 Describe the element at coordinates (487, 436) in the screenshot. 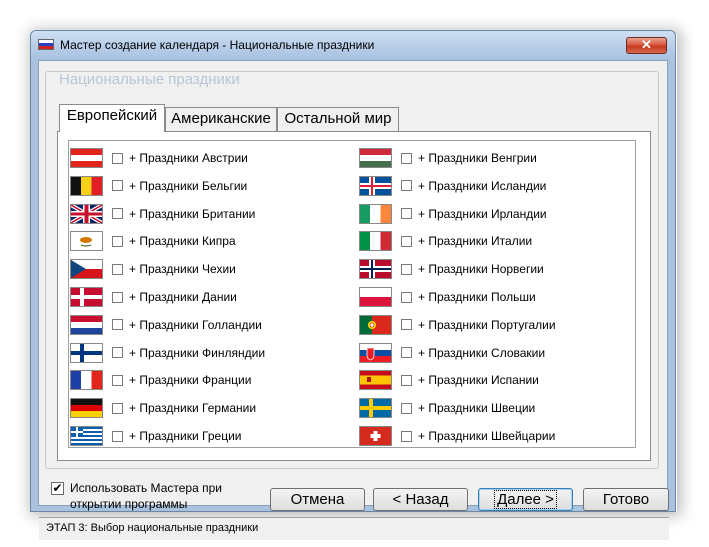

I see `switzerland-holidays-label: + Праздники Швейцарии` at that location.